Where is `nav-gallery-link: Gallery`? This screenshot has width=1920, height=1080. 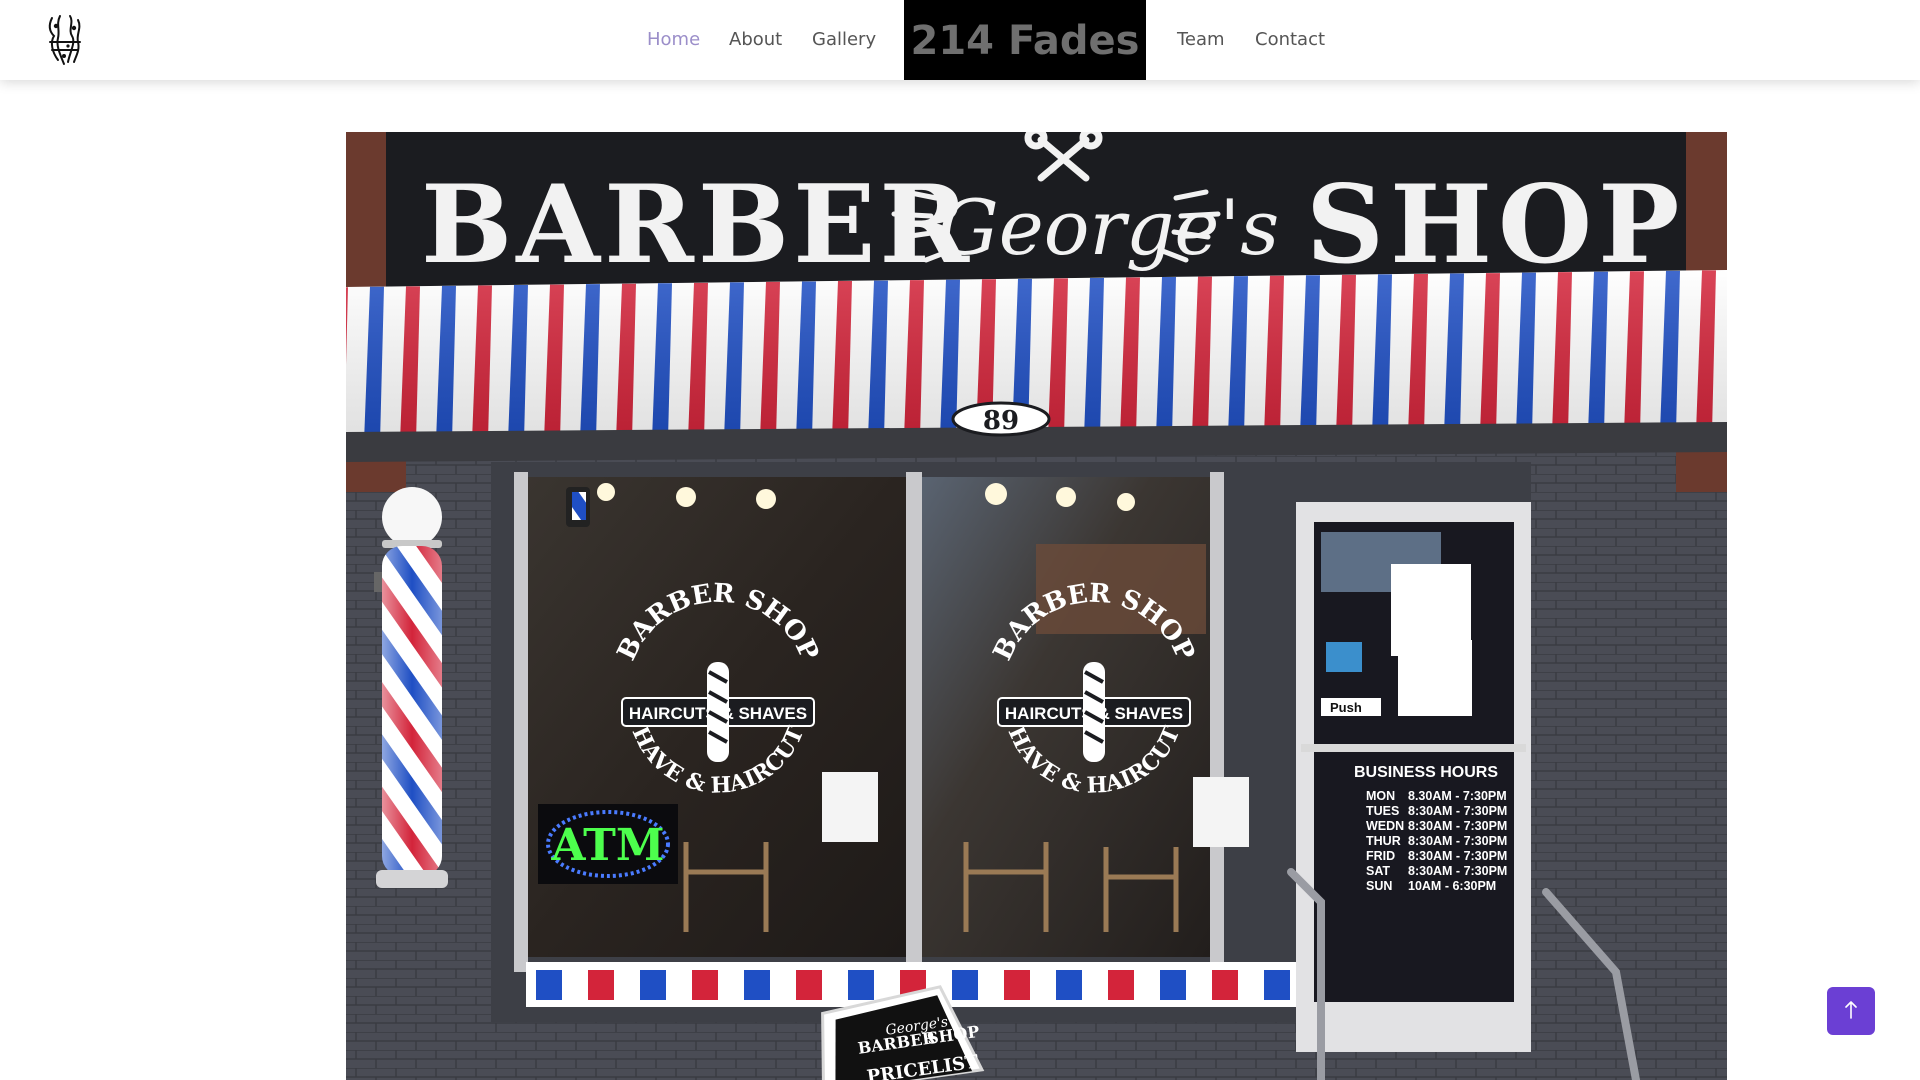
nav-gallery-link: Gallery is located at coordinates (844, 40).